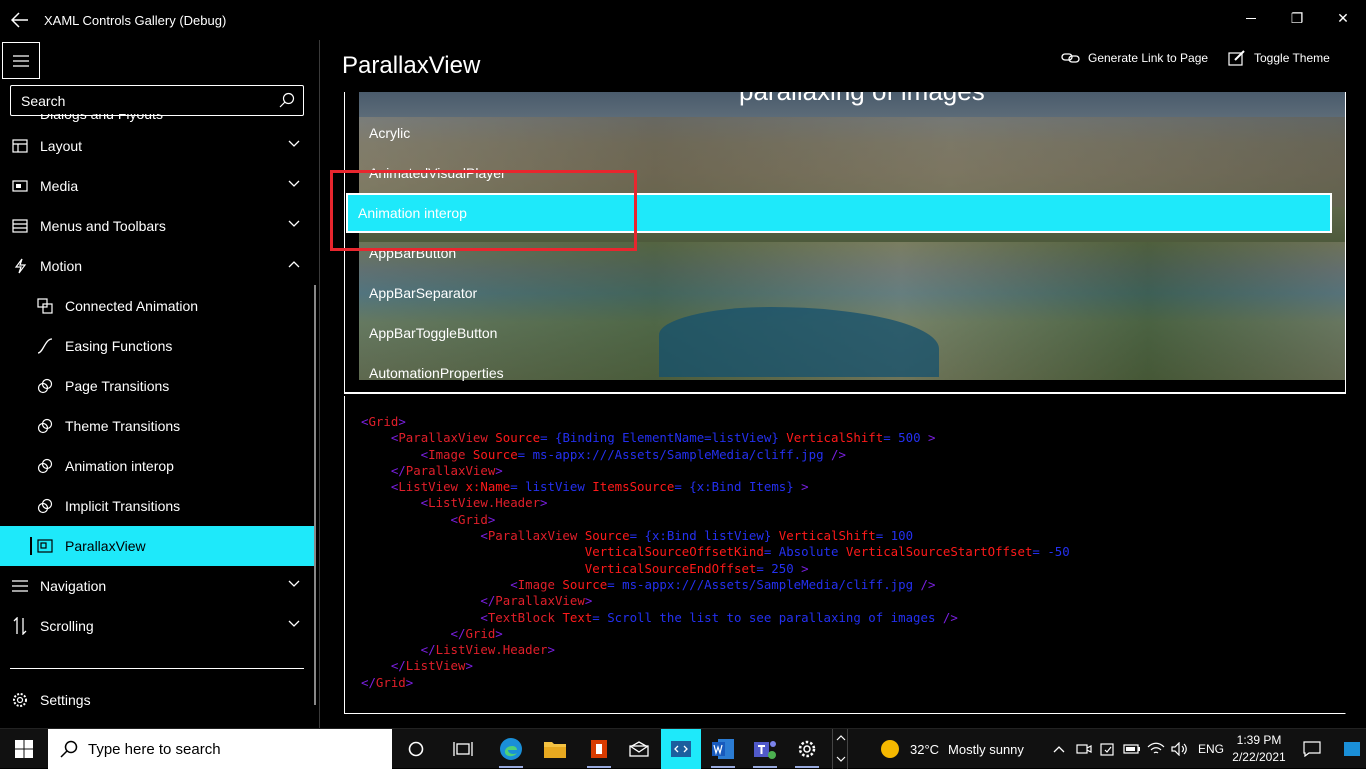 This screenshot has width=1366, height=769. What do you see at coordinates (841, 759) in the screenshot?
I see `chevron-down-icon` at bounding box center [841, 759].